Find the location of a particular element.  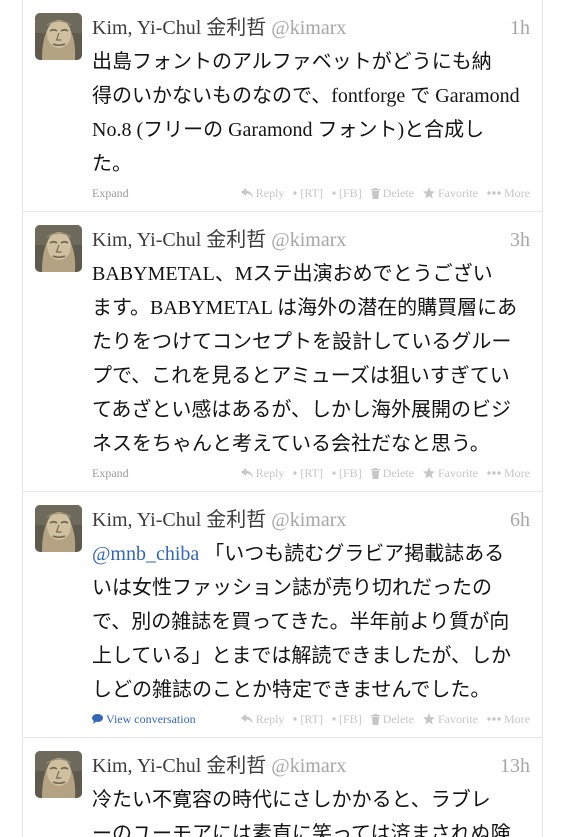

tweet-text-segment: ます。BABYMETAL は海外の潜在的購買層にあ is located at coordinates (305, 308).